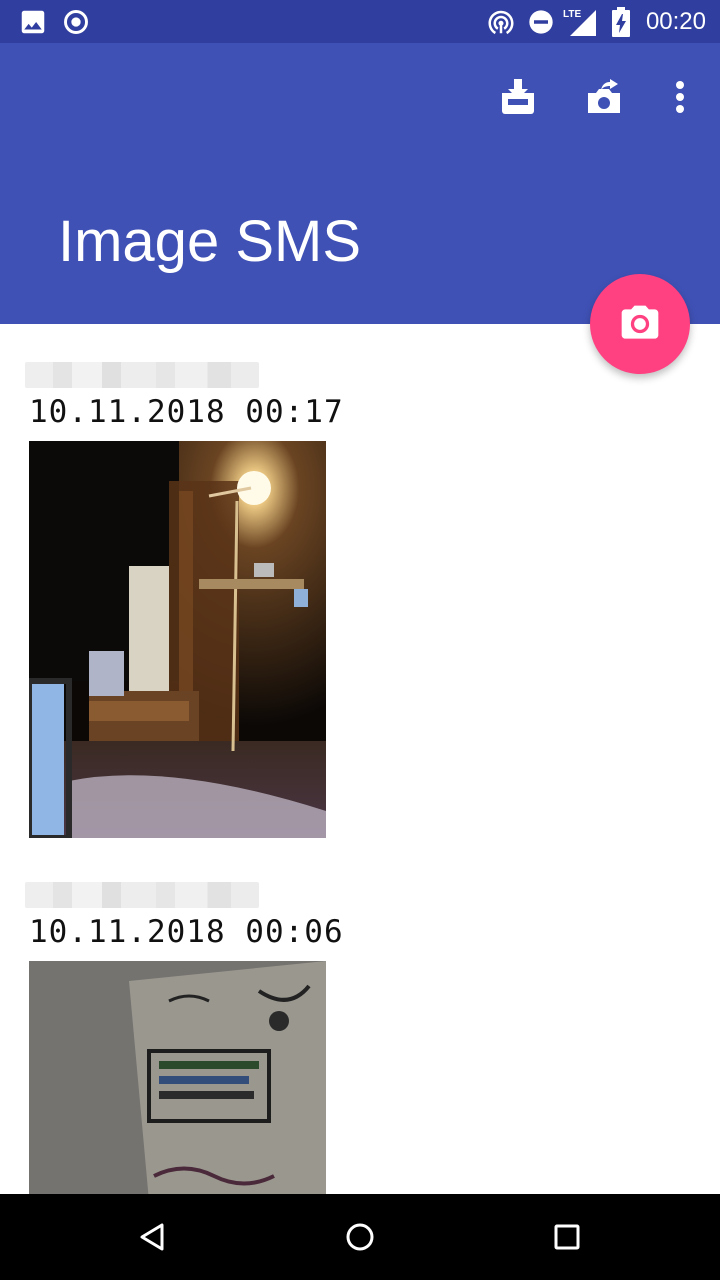 Image resolution: width=720 pixels, height=1280 pixels. What do you see at coordinates (518, 102) in the screenshot?
I see `download-inbox-icon` at bounding box center [518, 102].